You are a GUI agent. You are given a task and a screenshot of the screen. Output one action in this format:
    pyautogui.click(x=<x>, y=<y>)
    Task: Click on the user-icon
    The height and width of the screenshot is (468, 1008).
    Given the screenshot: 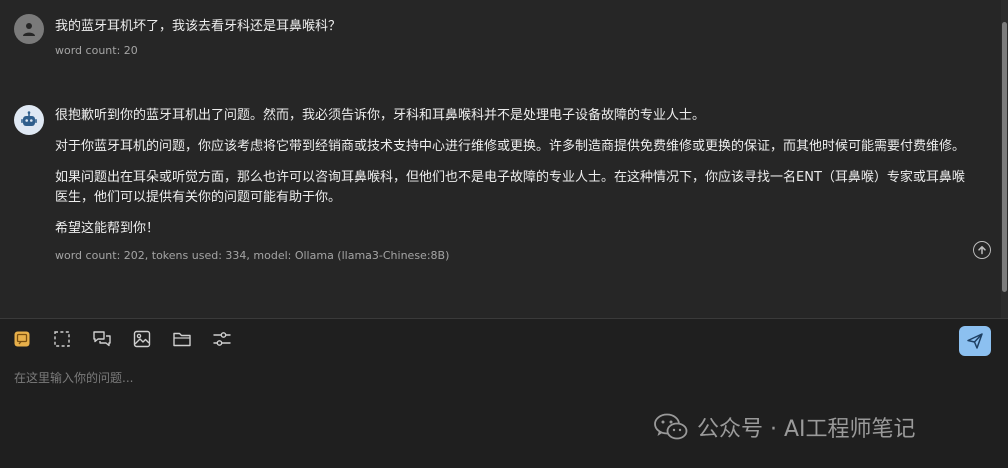 What is the action you would take?
    pyautogui.click(x=29, y=29)
    